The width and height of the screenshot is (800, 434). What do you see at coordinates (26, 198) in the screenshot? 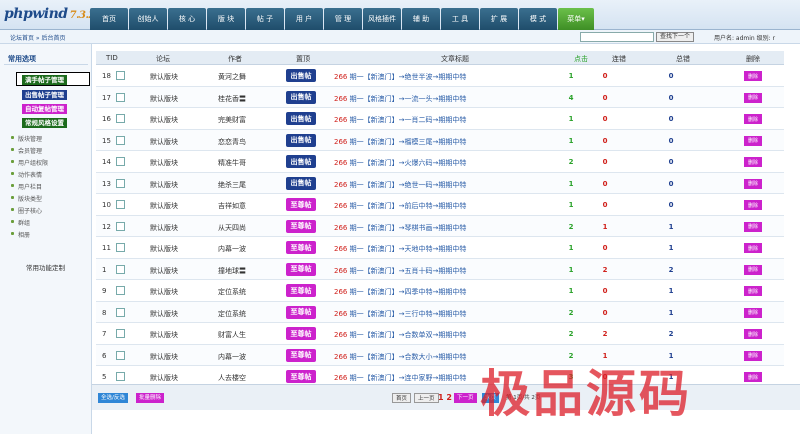
I see `sidebar-item-forum-types: 版块类型` at bounding box center [26, 198].